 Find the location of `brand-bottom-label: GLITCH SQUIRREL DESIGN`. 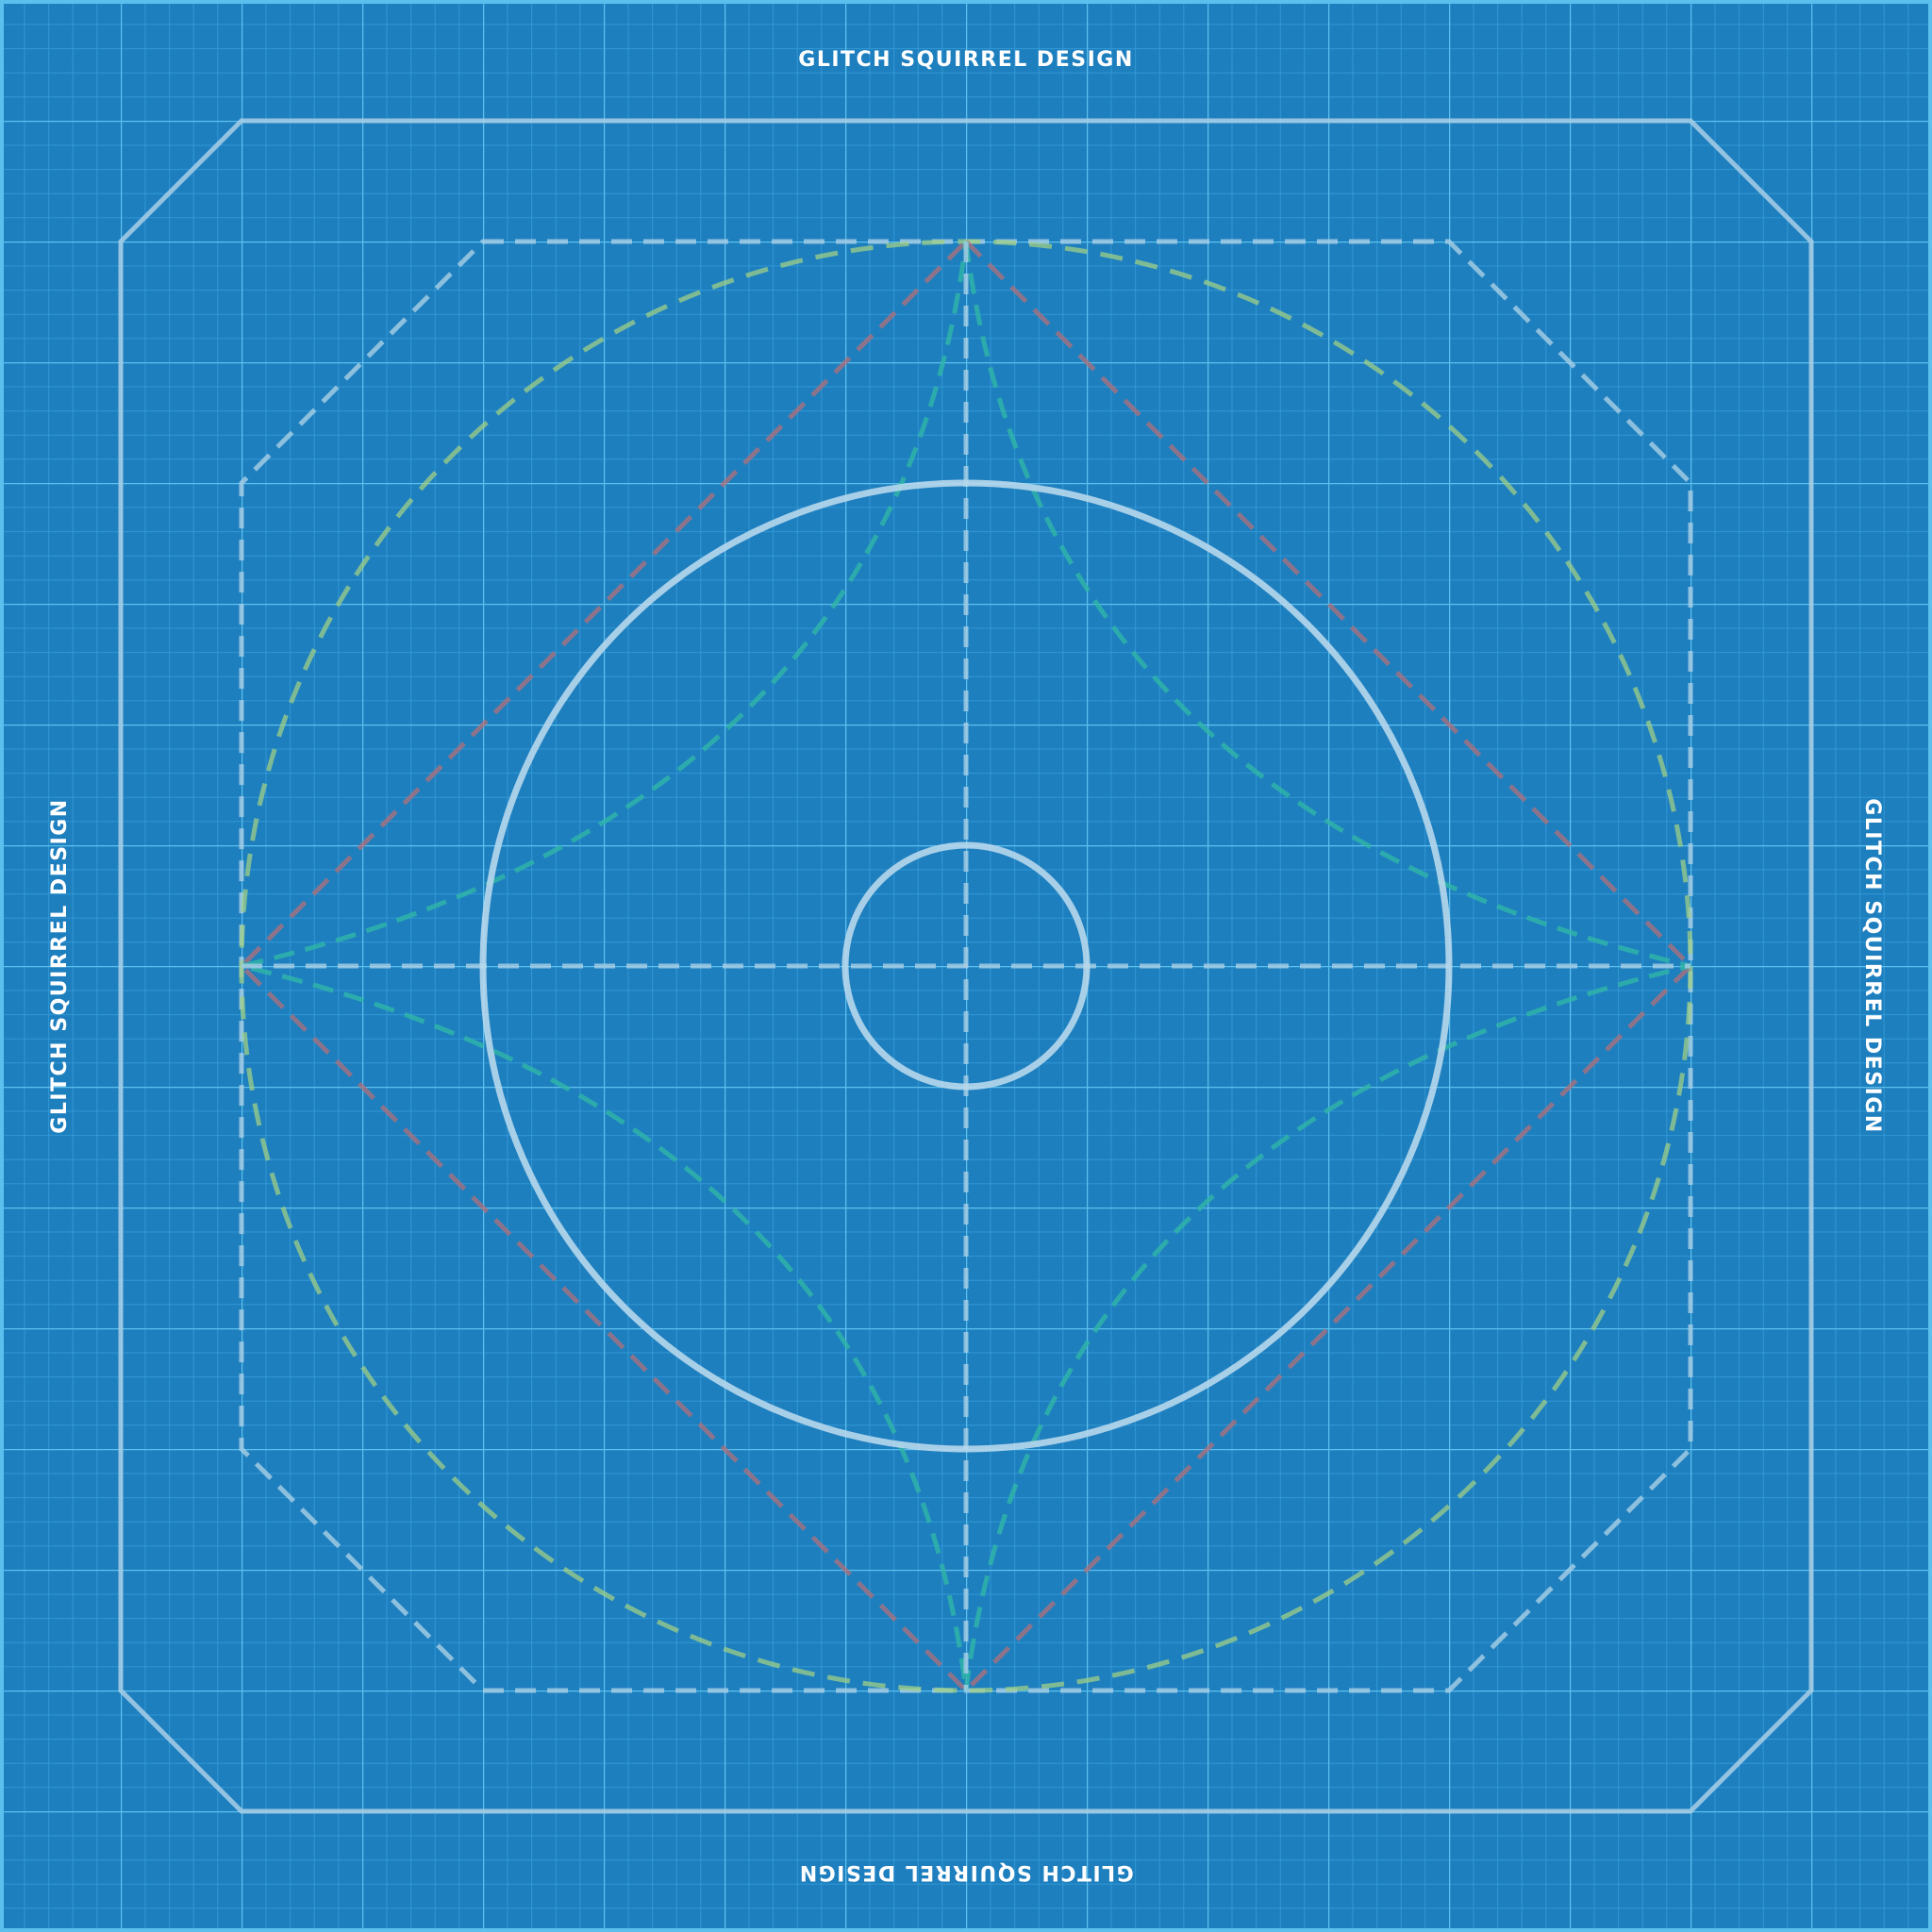

brand-bottom-label: GLITCH SQUIRREL DESIGN is located at coordinates (965, 1872).